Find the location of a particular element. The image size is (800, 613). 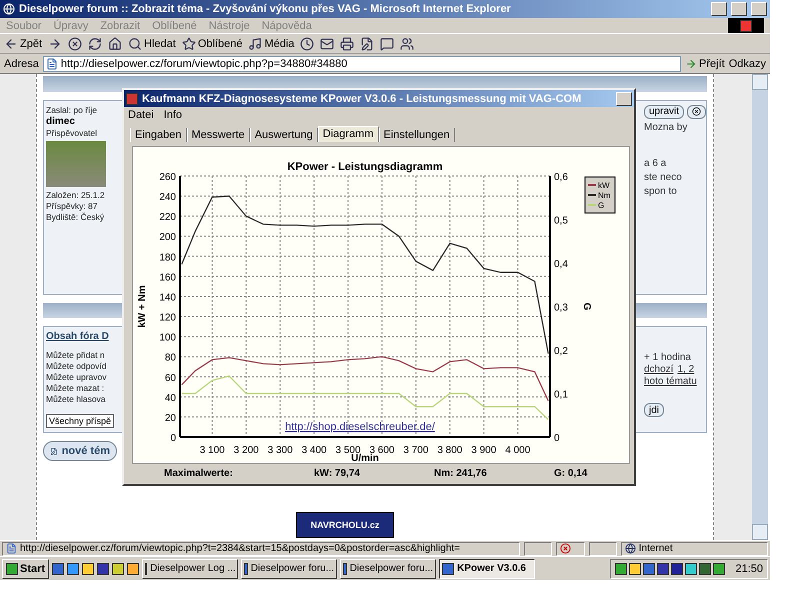

speech-bubble-icon is located at coordinates (387, 43).